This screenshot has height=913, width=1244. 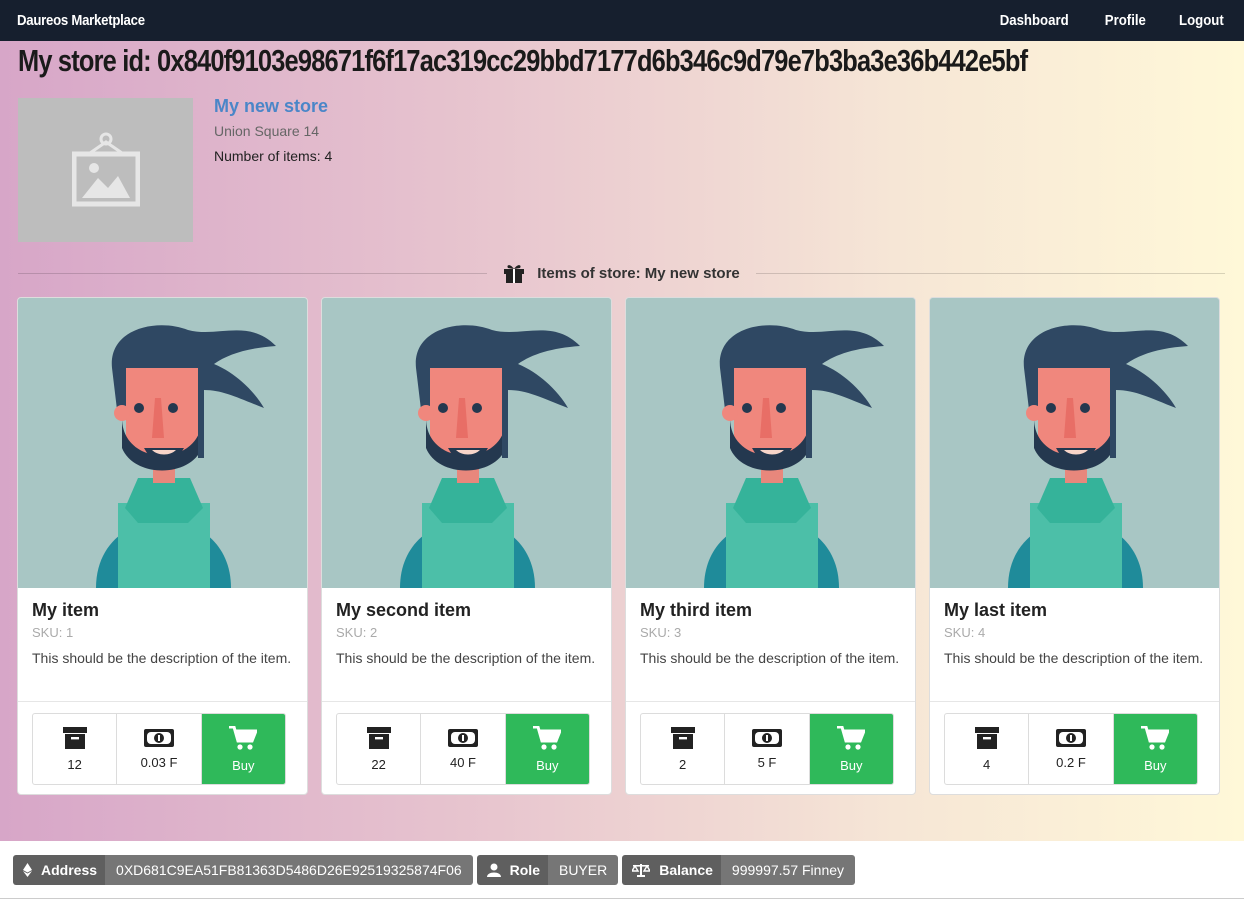 I want to click on item-price: 0.2 F, so click(x=1071, y=749).